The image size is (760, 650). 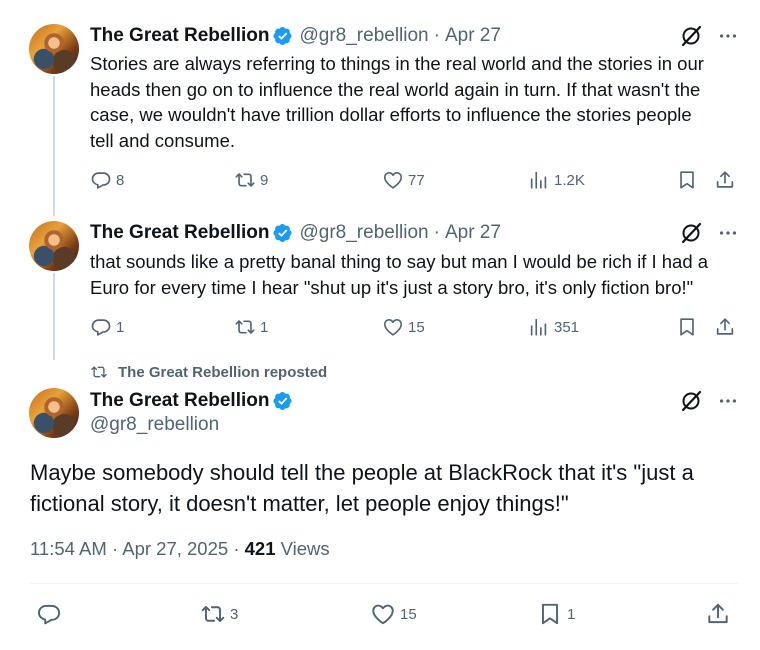 What do you see at coordinates (384, 583) in the screenshot?
I see `divider` at bounding box center [384, 583].